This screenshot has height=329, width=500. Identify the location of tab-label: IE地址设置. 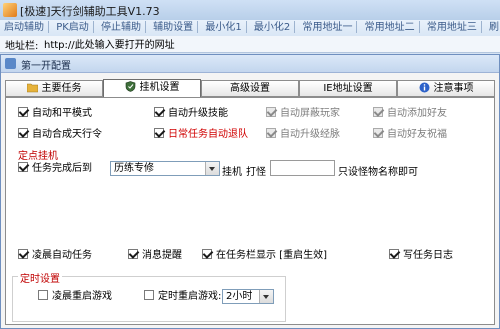
(348, 88).